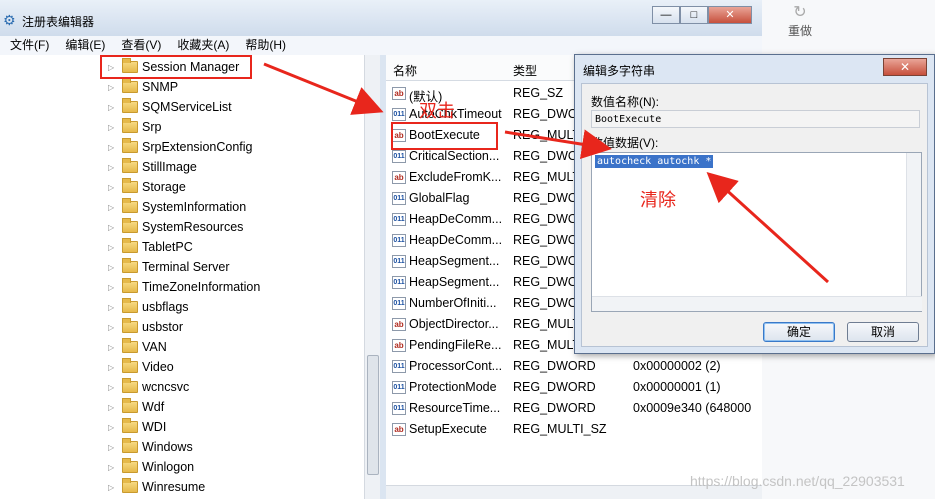 The width and height of the screenshot is (935, 499). Describe the element at coordinates (177, 207) in the screenshot. I see `tree-item: ▷ SystemInformation` at that location.